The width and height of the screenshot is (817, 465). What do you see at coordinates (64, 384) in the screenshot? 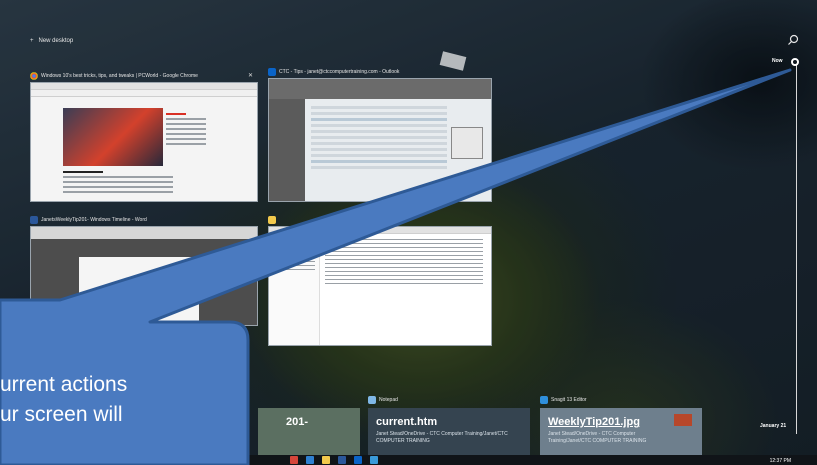
I see `callout-line-1: urrent actions` at bounding box center [64, 384].